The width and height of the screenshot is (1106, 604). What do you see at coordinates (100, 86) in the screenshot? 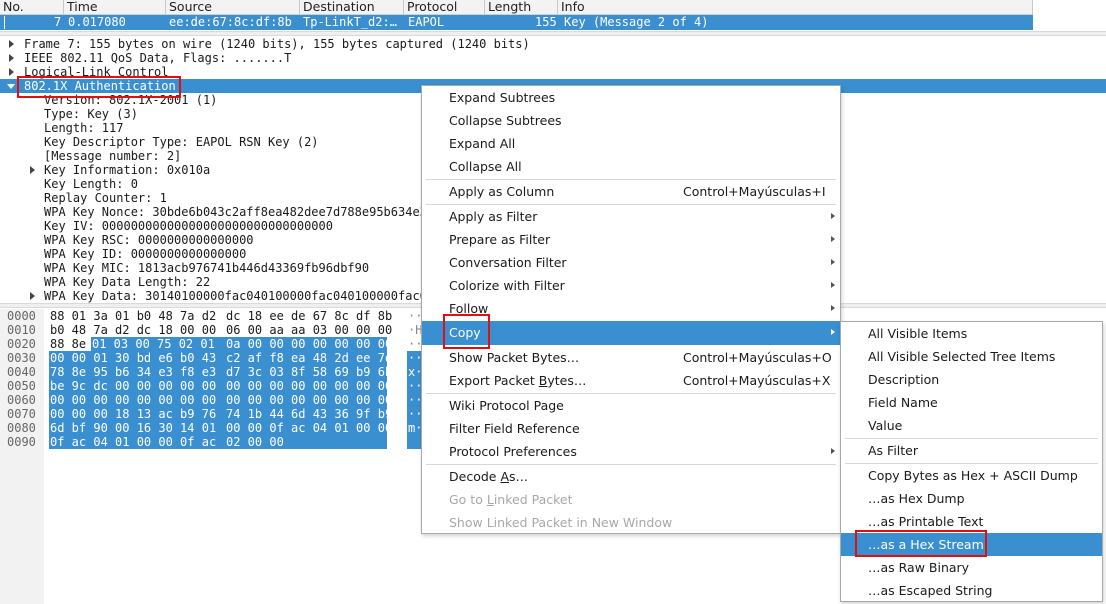
I see `tree-item-8021x: 802.1X Authentication` at bounding box center [100, 86].